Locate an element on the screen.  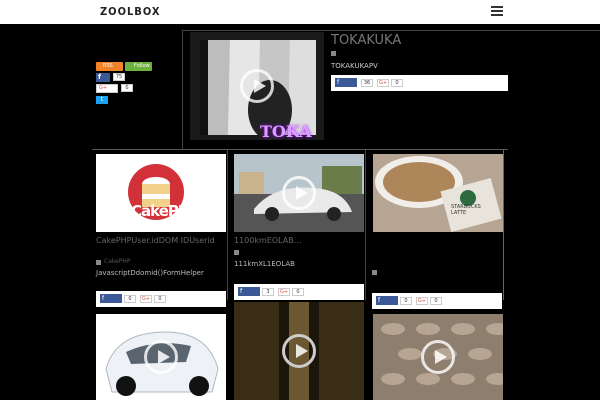
facebook-icon: f is located at coordinates (103, 77).